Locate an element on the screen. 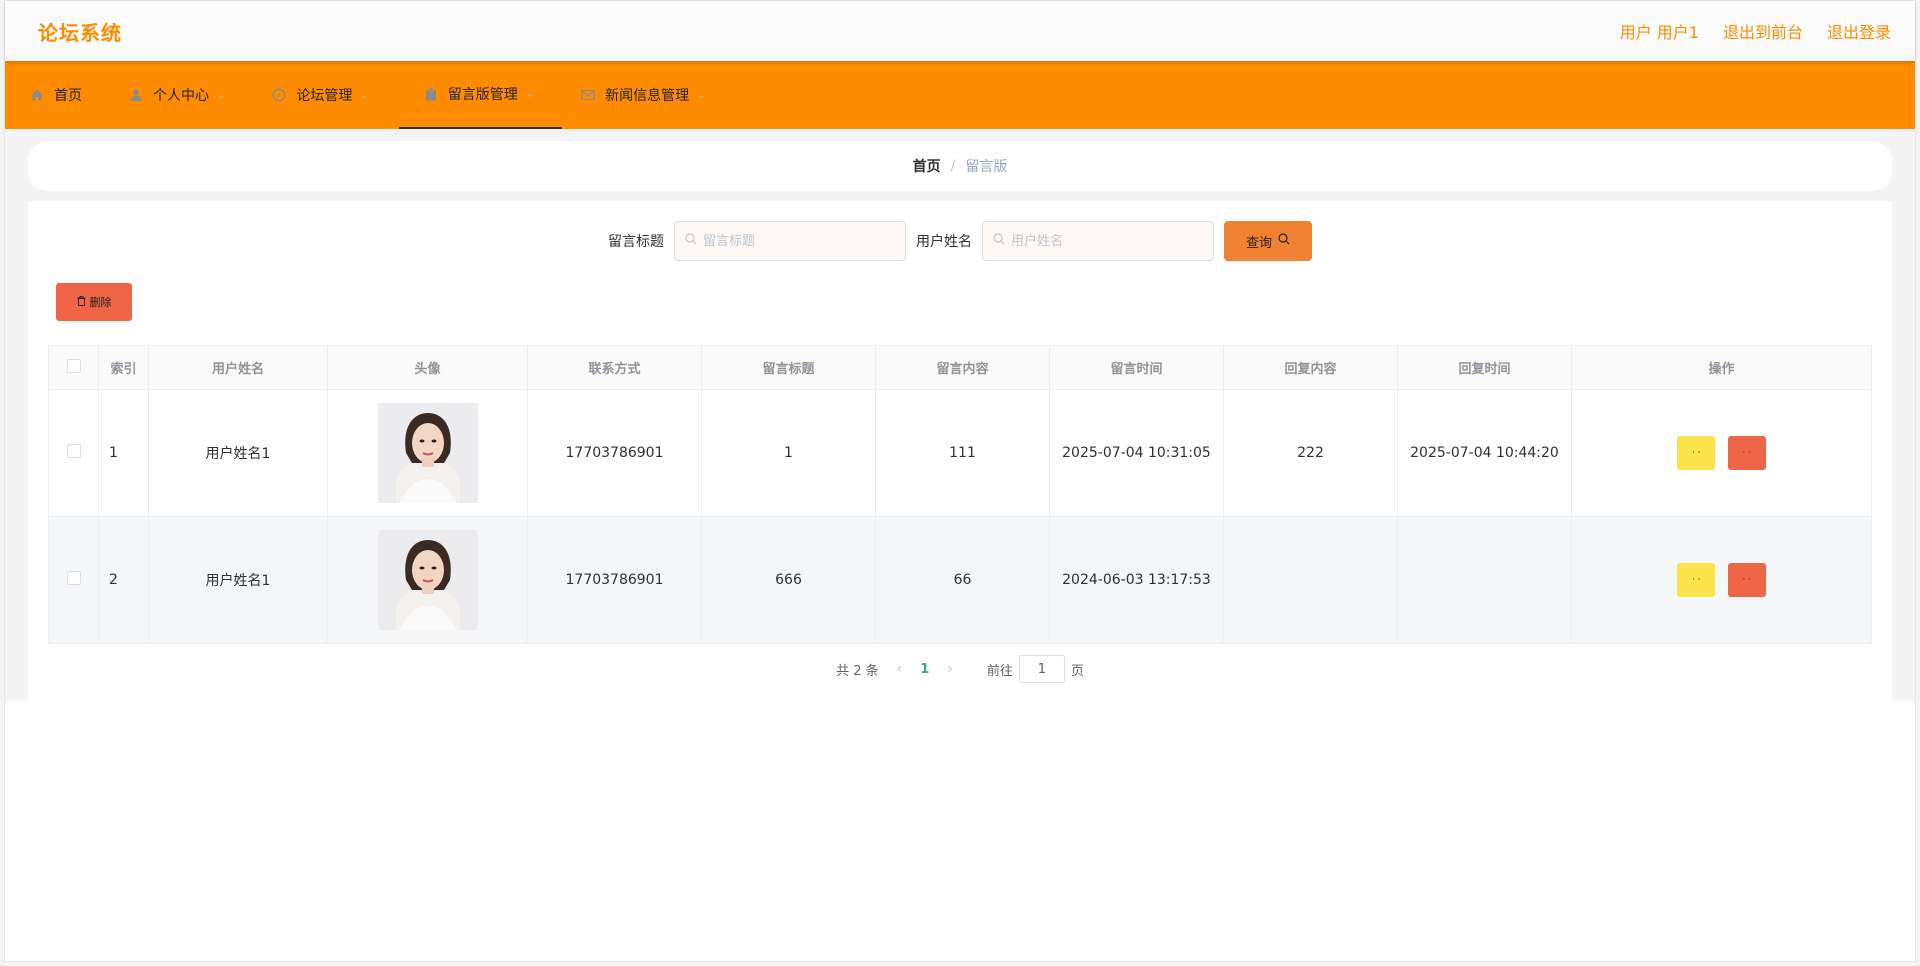  select-all-header is located at coordinates (73, 367).